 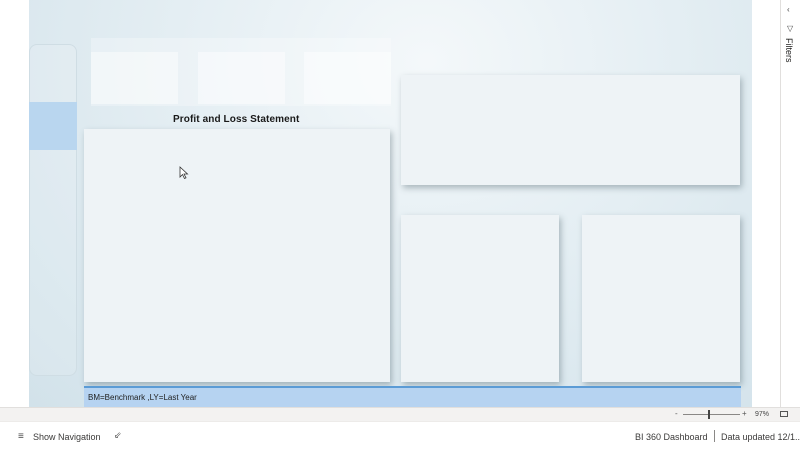 I want to click on footnote-bar: BM=Benchmark ,LY=Last Year, so click(x=412, y=396).